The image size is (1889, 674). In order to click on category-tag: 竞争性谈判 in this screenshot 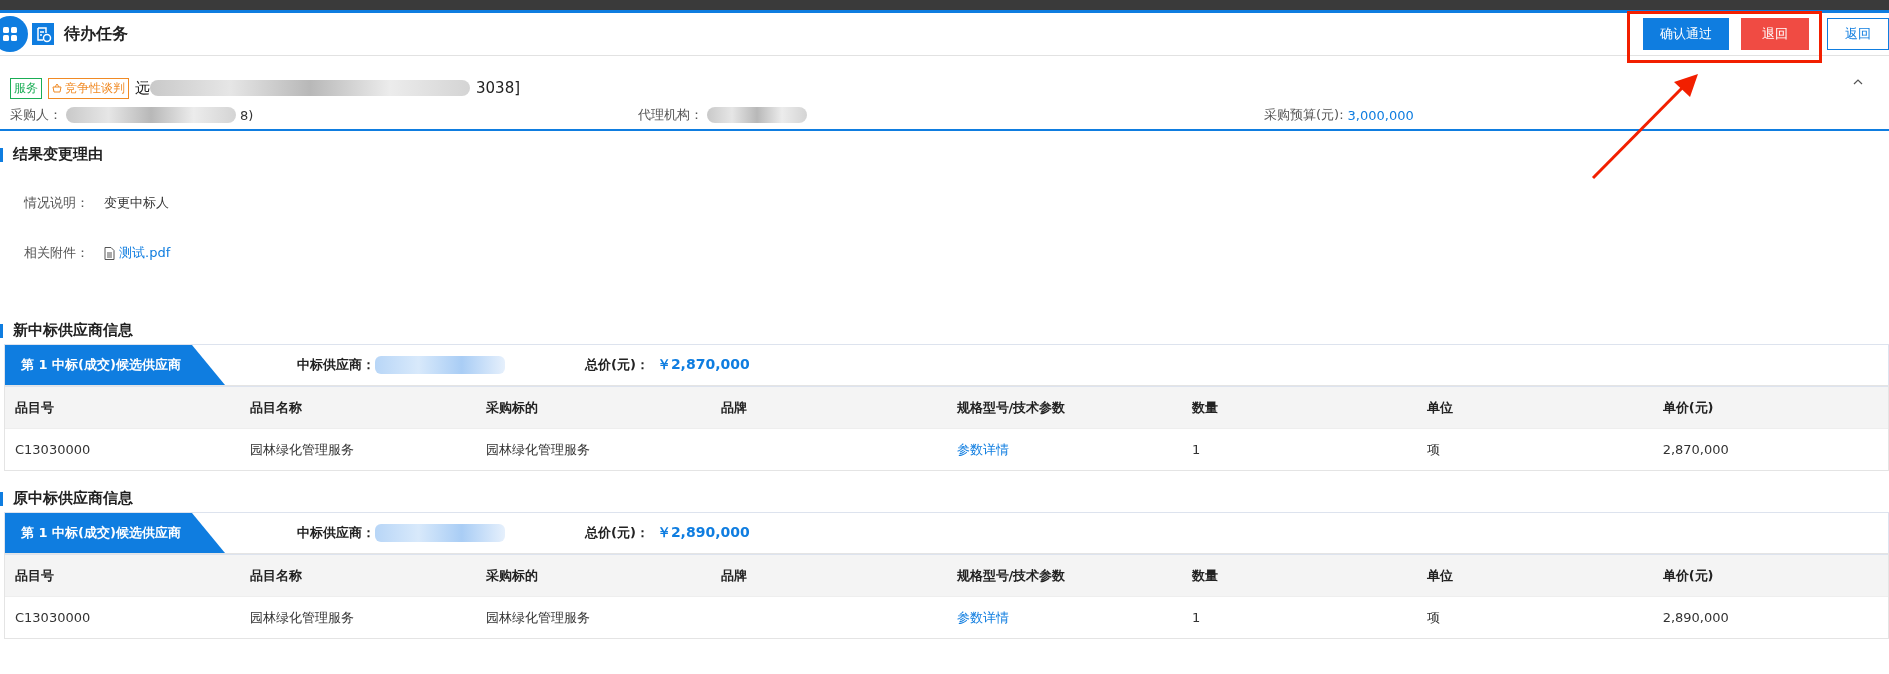, I will do `click(88, 88)`.